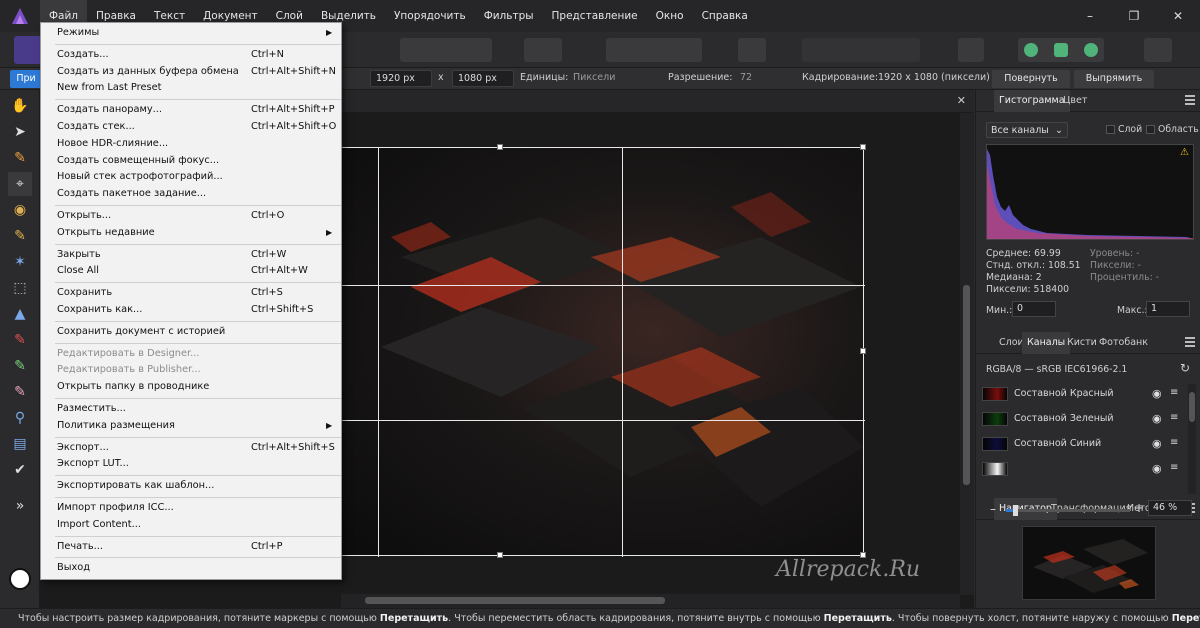 This screenshot has height=628, width=1200. Describe the element at coordinates (20, 106) in the screenshot. I see `hand-tool-icon: ✋` at that location.